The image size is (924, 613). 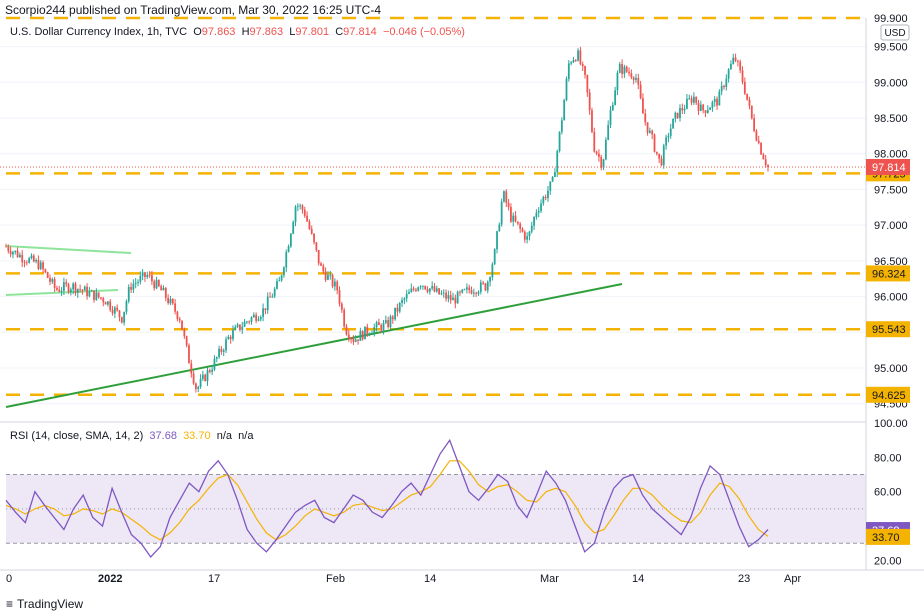 I want to click on rsi-tick-label: 60.00, so click(x=888, y=493).